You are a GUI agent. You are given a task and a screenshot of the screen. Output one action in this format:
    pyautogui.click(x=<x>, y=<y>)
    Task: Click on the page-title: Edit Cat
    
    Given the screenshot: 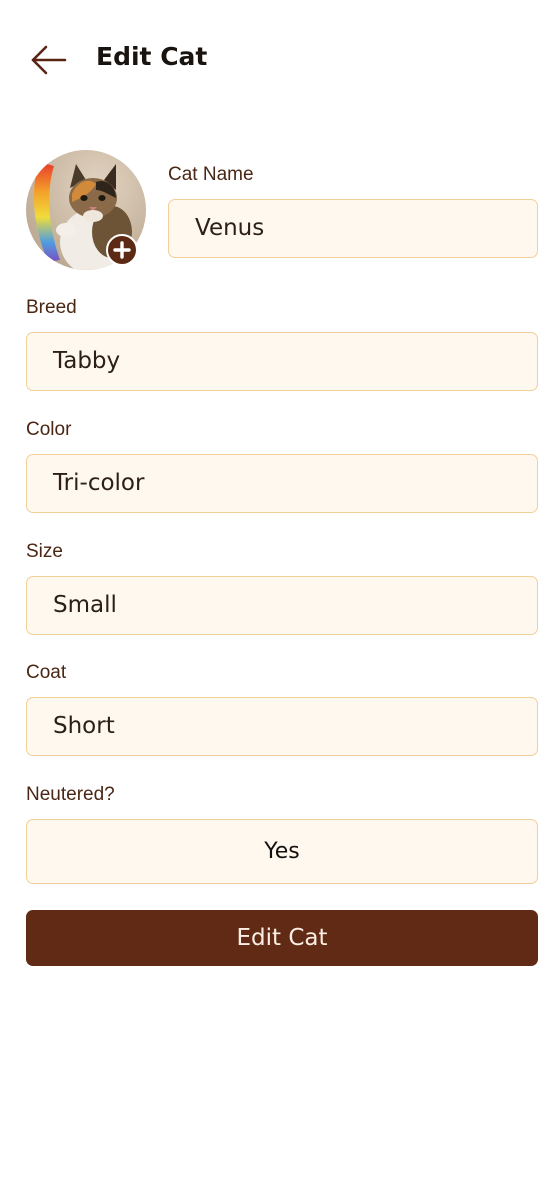 What is the action you would take?
    pyautogui.click(x=152, y=56)
    